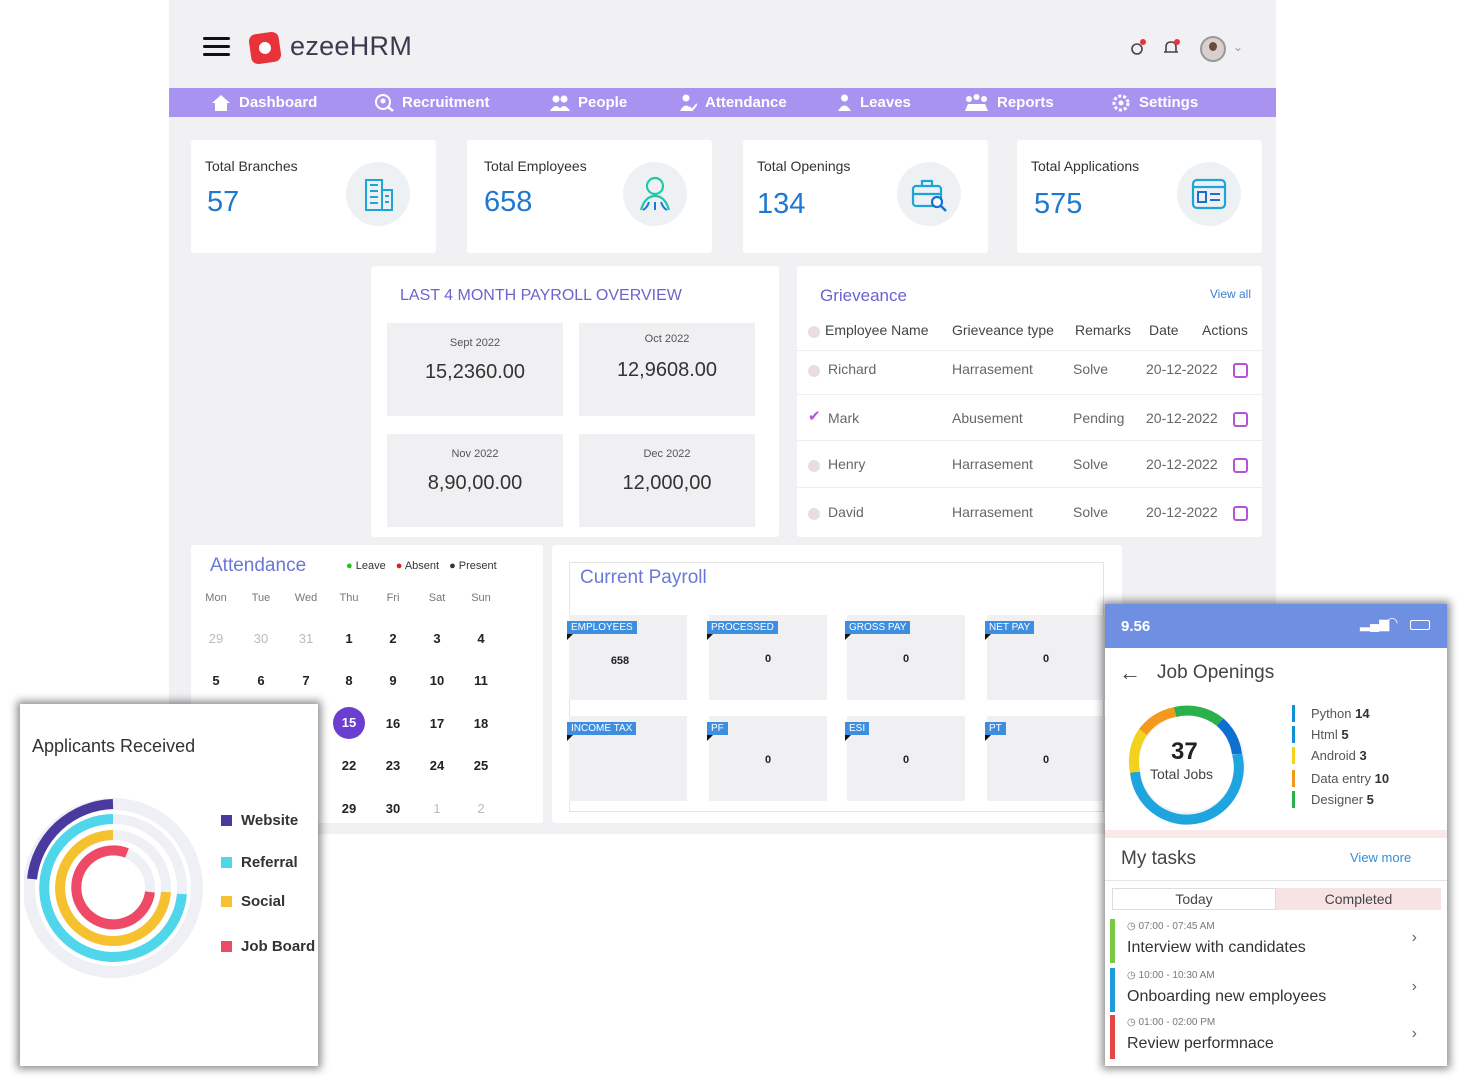 The width and height of the screenshot is (1467, 1087). I want to click on month-label: Nov 2022, so click(475, 454).